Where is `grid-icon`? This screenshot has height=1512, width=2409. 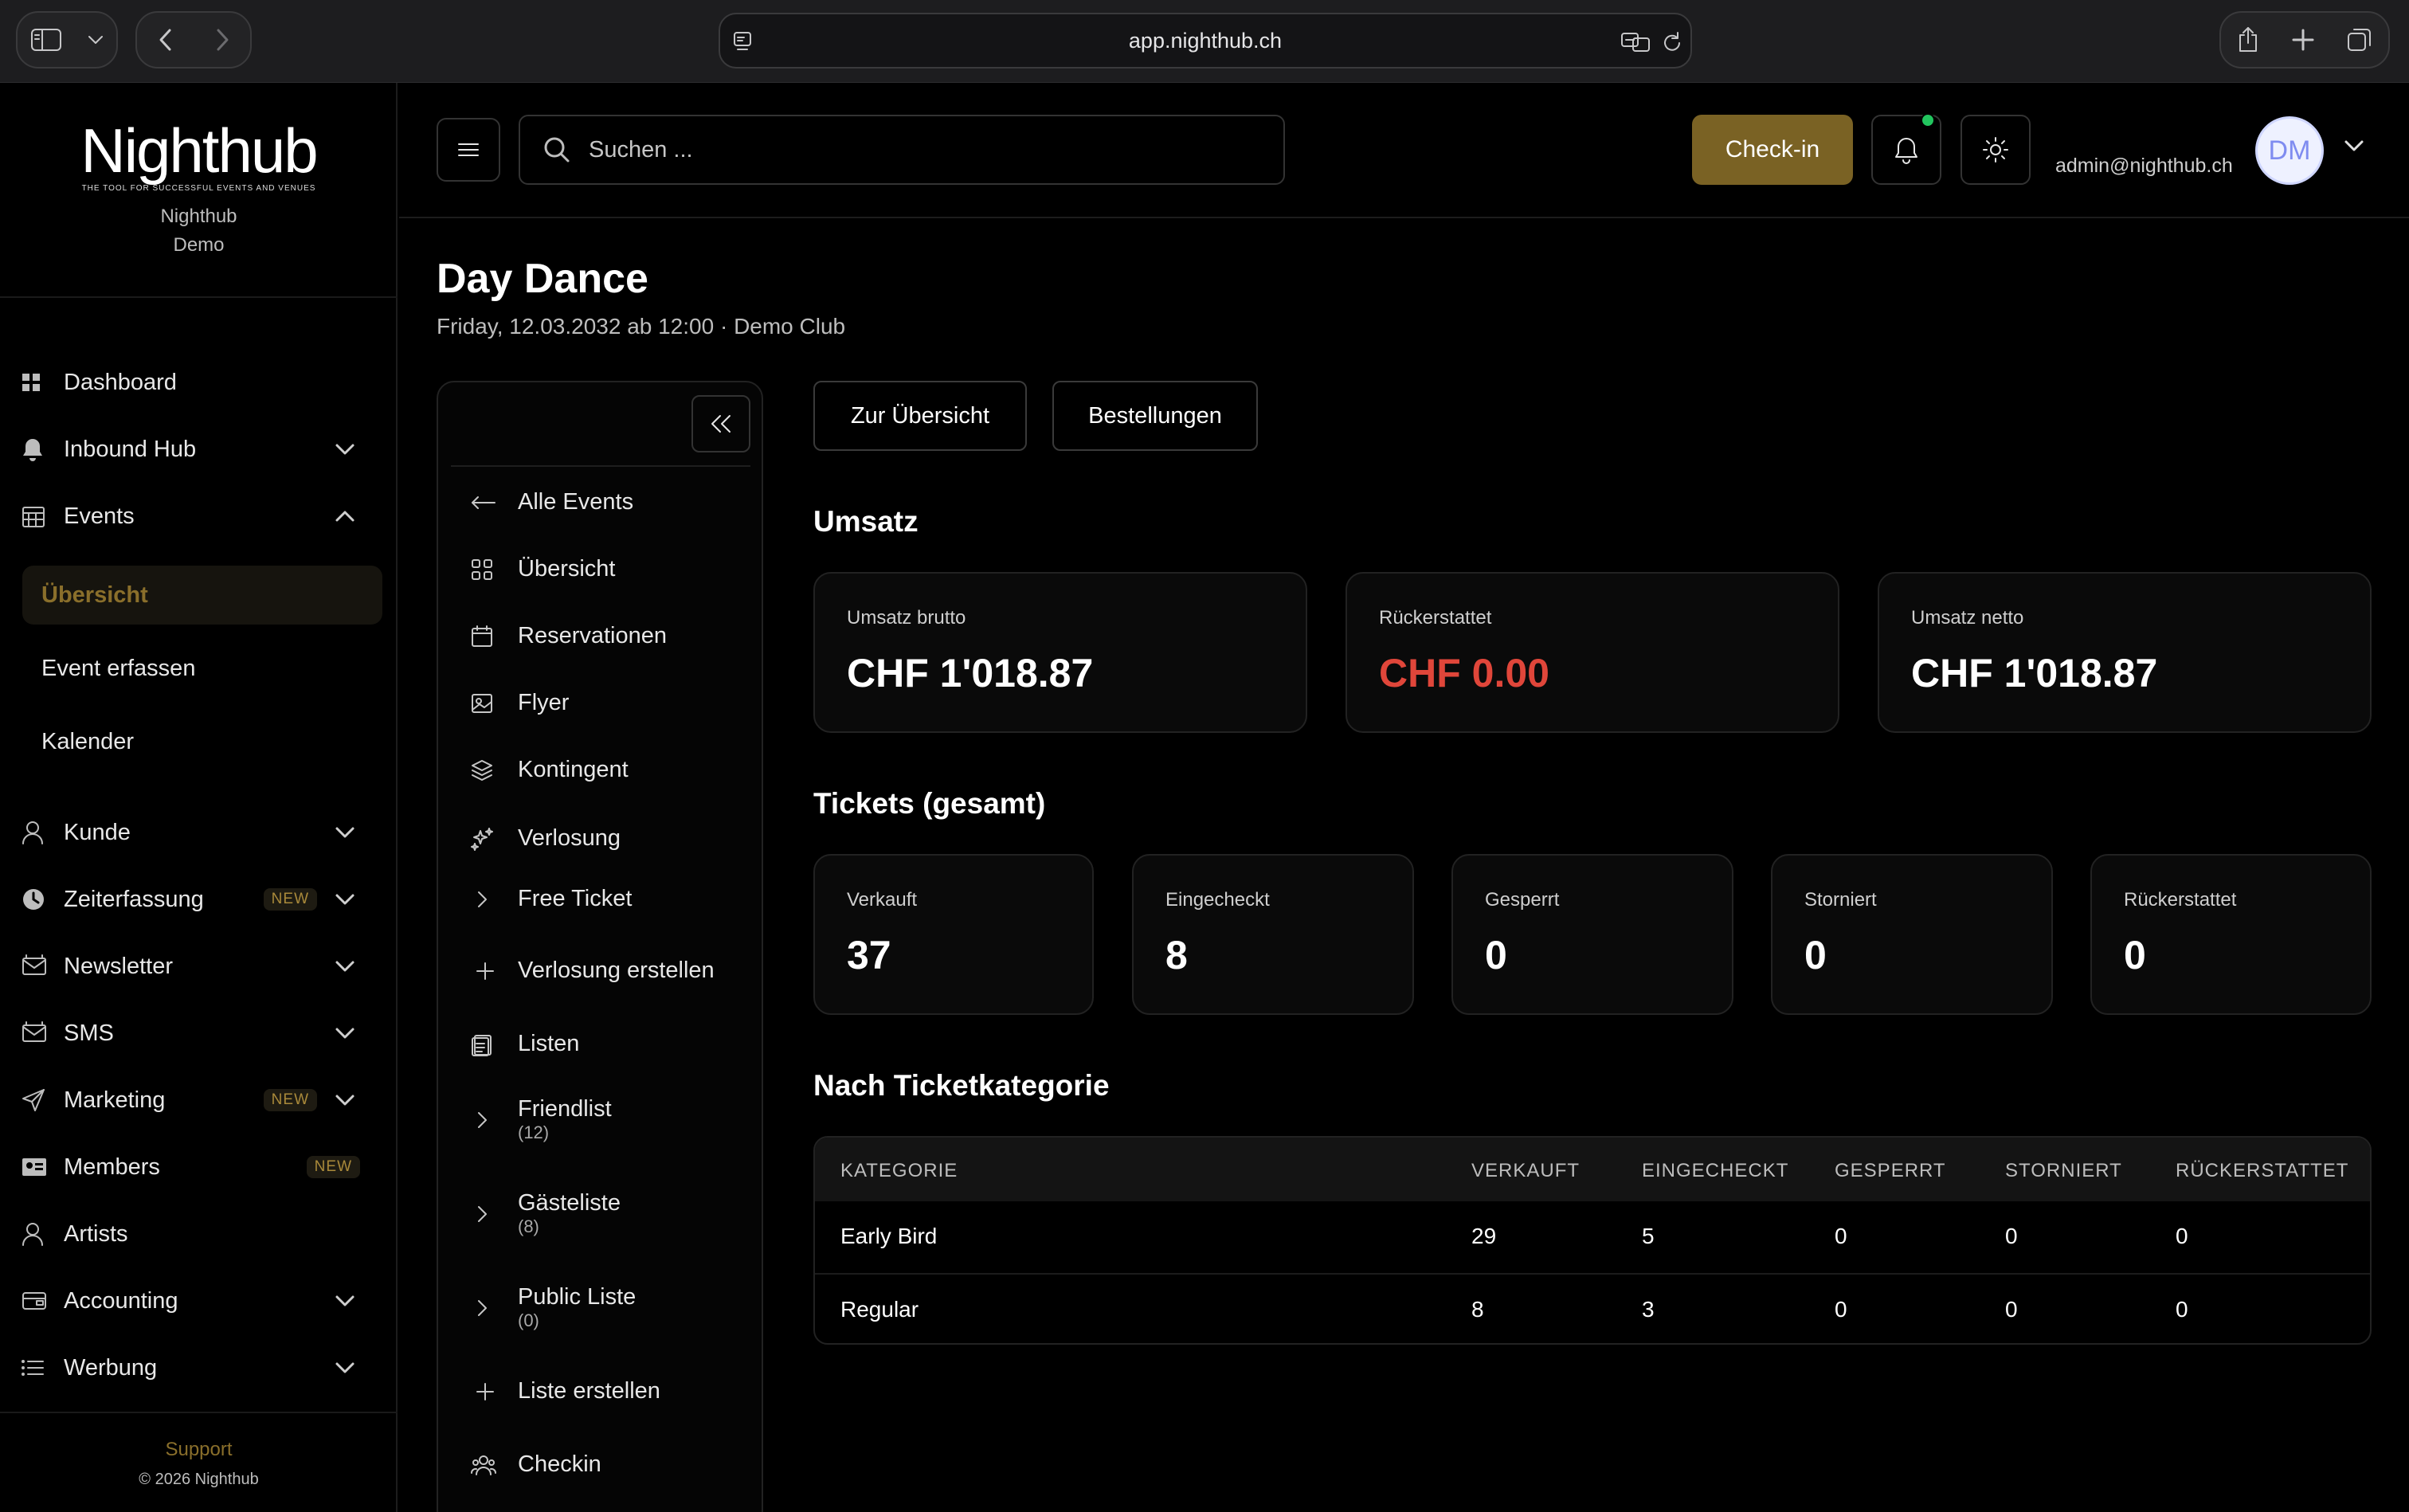
grid-icon is located at coordinates (494, 570).